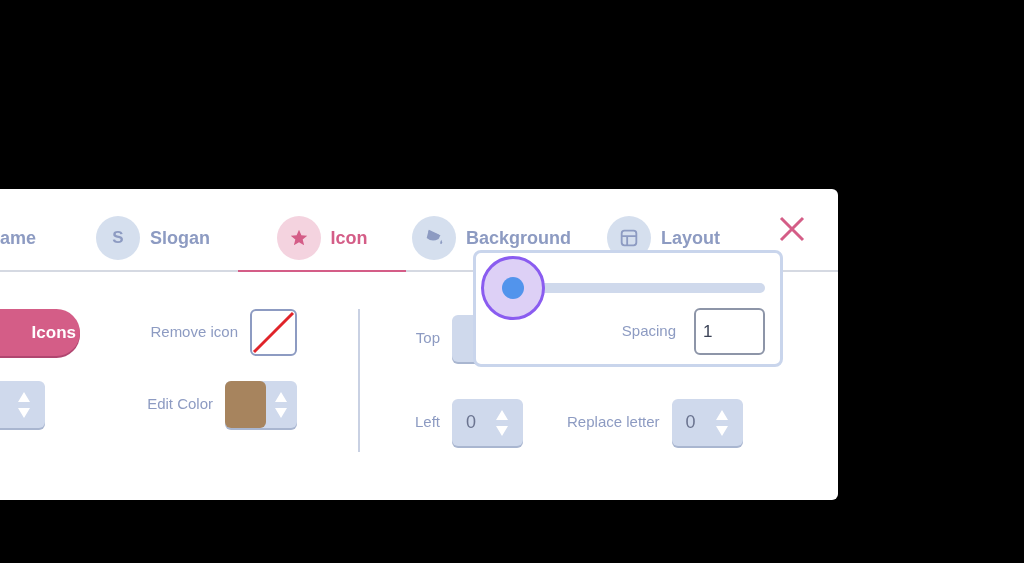  Describe the element at coordinates (349, 238) in the screenshot. I see `tab-label: Icon` at that location.